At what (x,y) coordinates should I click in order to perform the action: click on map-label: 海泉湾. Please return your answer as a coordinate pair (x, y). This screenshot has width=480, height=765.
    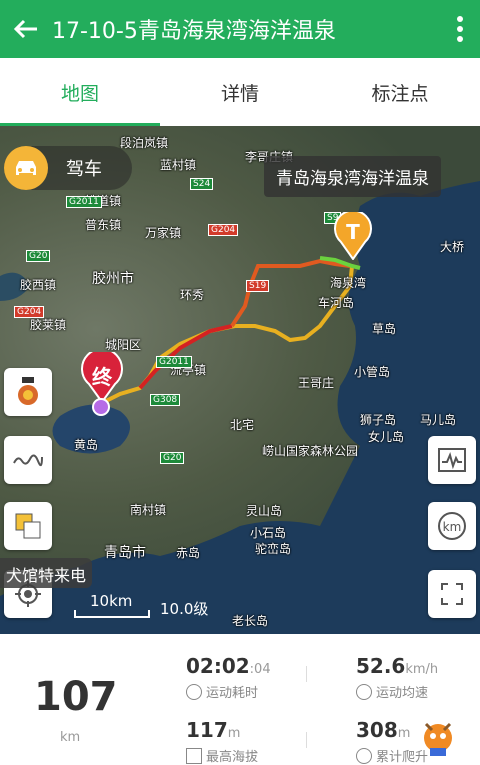
    Looking at the image, I should click on (348, 283).